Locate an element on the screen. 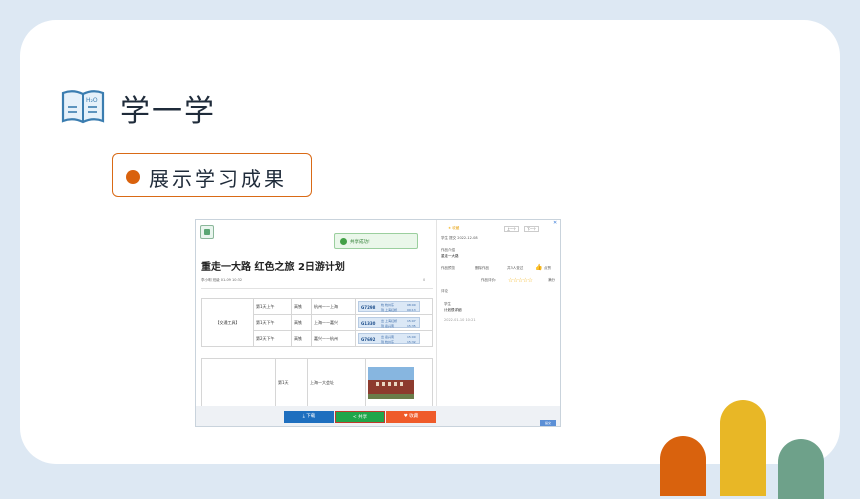 The height and width of the screenshot is (499, 860). train-ticket: G7692 出 嘉兴南到 杭州东 15:00 15:32 is located at coordinates (389, 338).